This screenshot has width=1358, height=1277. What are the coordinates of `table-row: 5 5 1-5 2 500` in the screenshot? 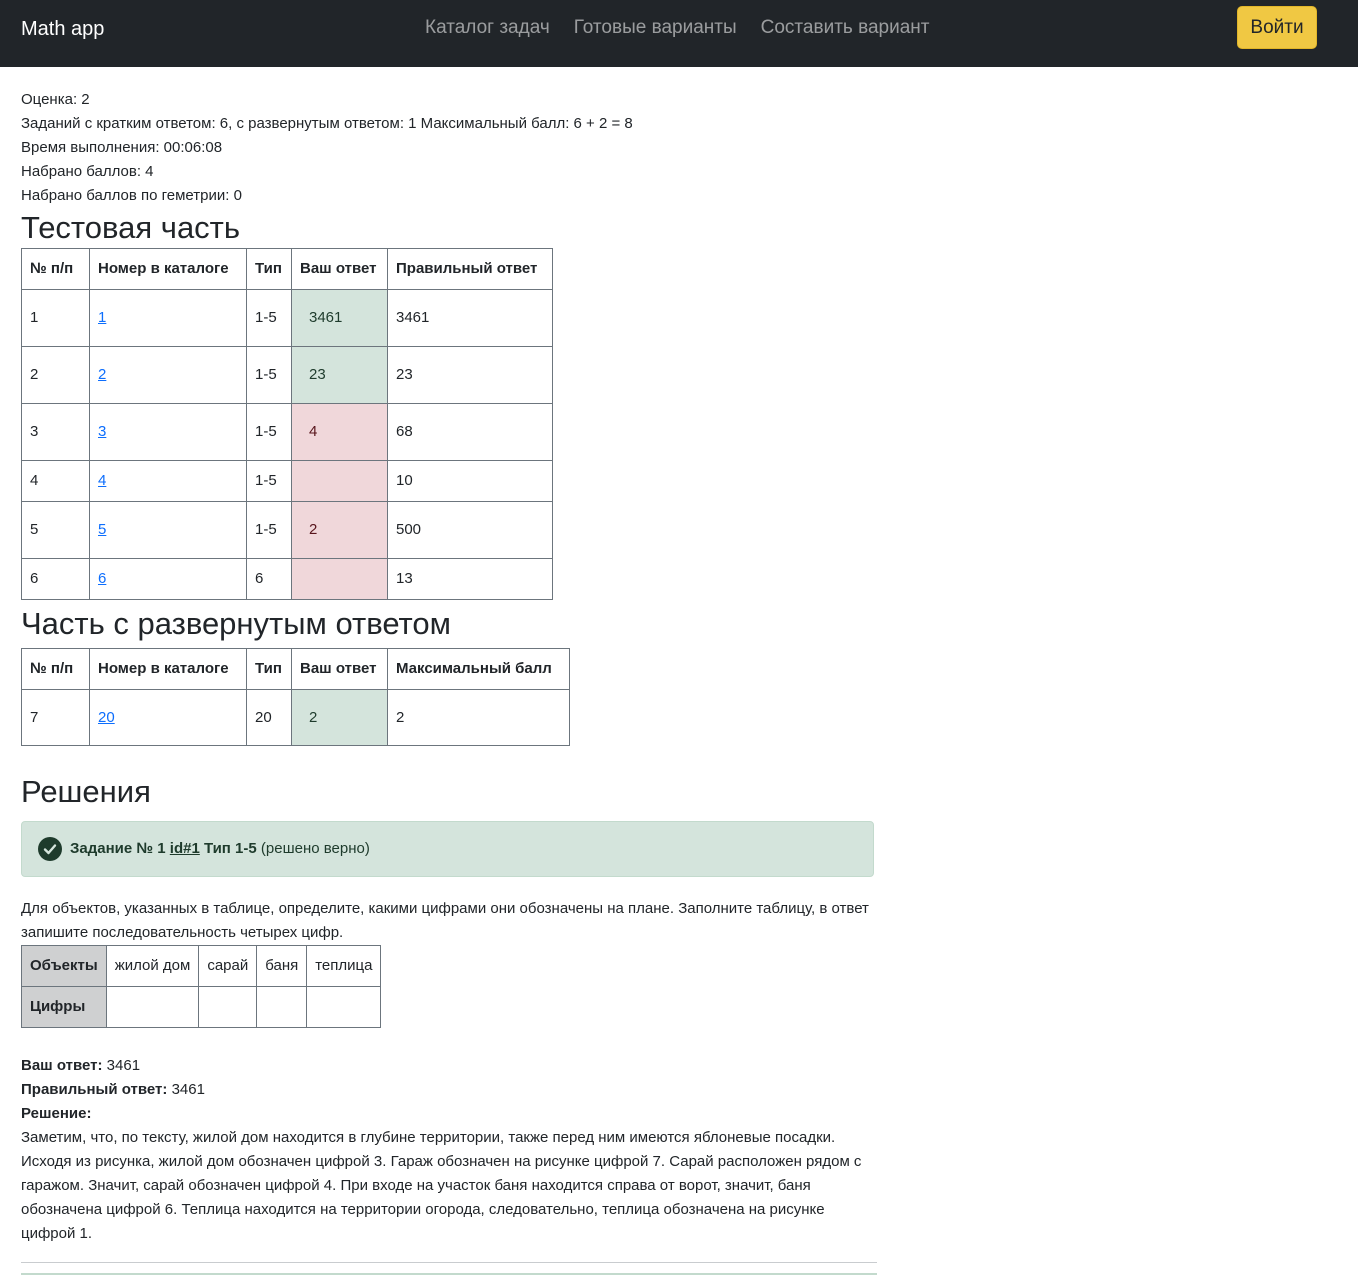 It's located at (287, 530).